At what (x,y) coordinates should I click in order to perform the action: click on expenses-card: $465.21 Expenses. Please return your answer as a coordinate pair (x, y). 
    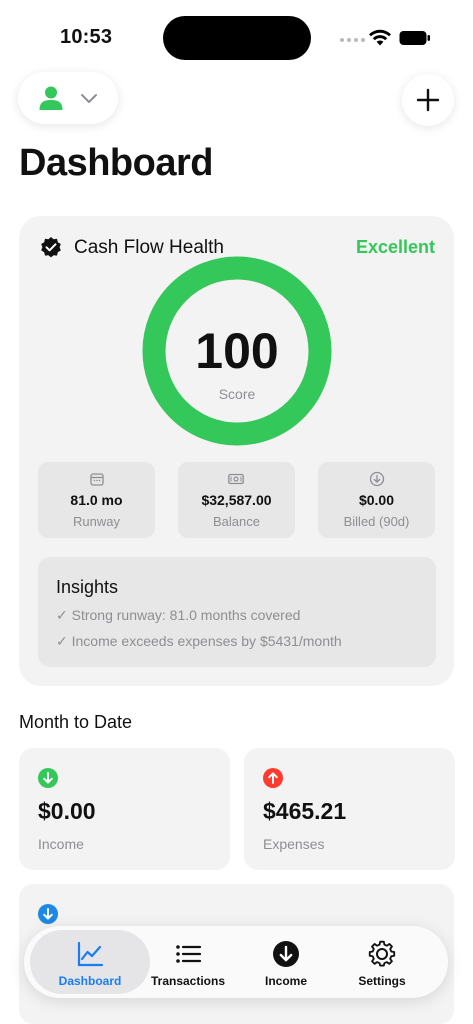
    Looking at the image, I should click on (349, 809).